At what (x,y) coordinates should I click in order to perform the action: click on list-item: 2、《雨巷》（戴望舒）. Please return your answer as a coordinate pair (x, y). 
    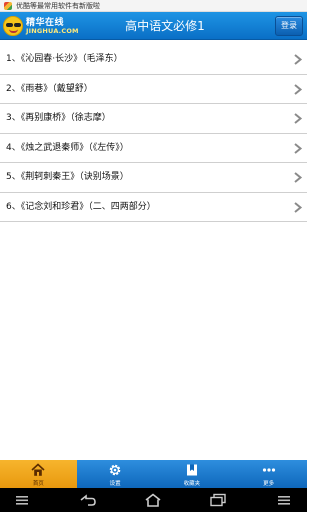
    Looking at the image, I should click on (153, 89).